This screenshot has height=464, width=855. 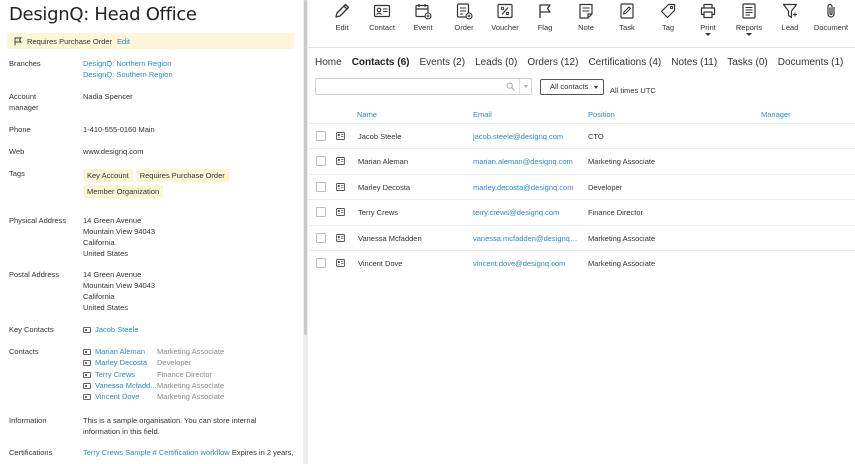 What do you see at coordinates (545, 11) in the screenshot?
I see `flag-icon` at bounding box center [545, 11].